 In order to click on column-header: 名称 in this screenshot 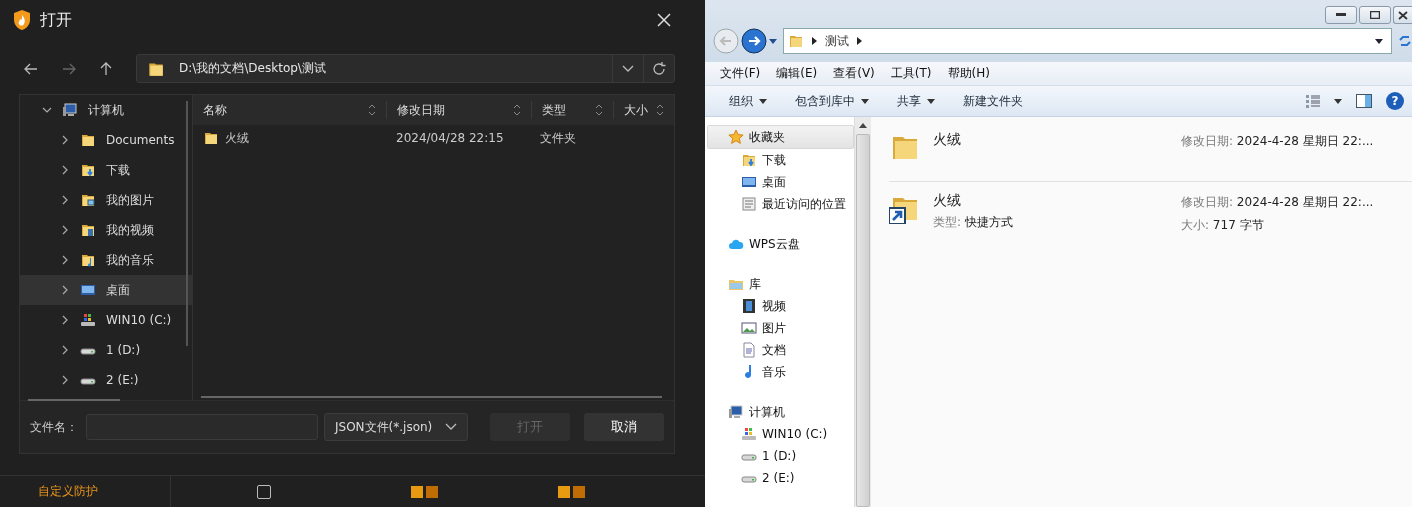, I will do `click(290, 110)`.